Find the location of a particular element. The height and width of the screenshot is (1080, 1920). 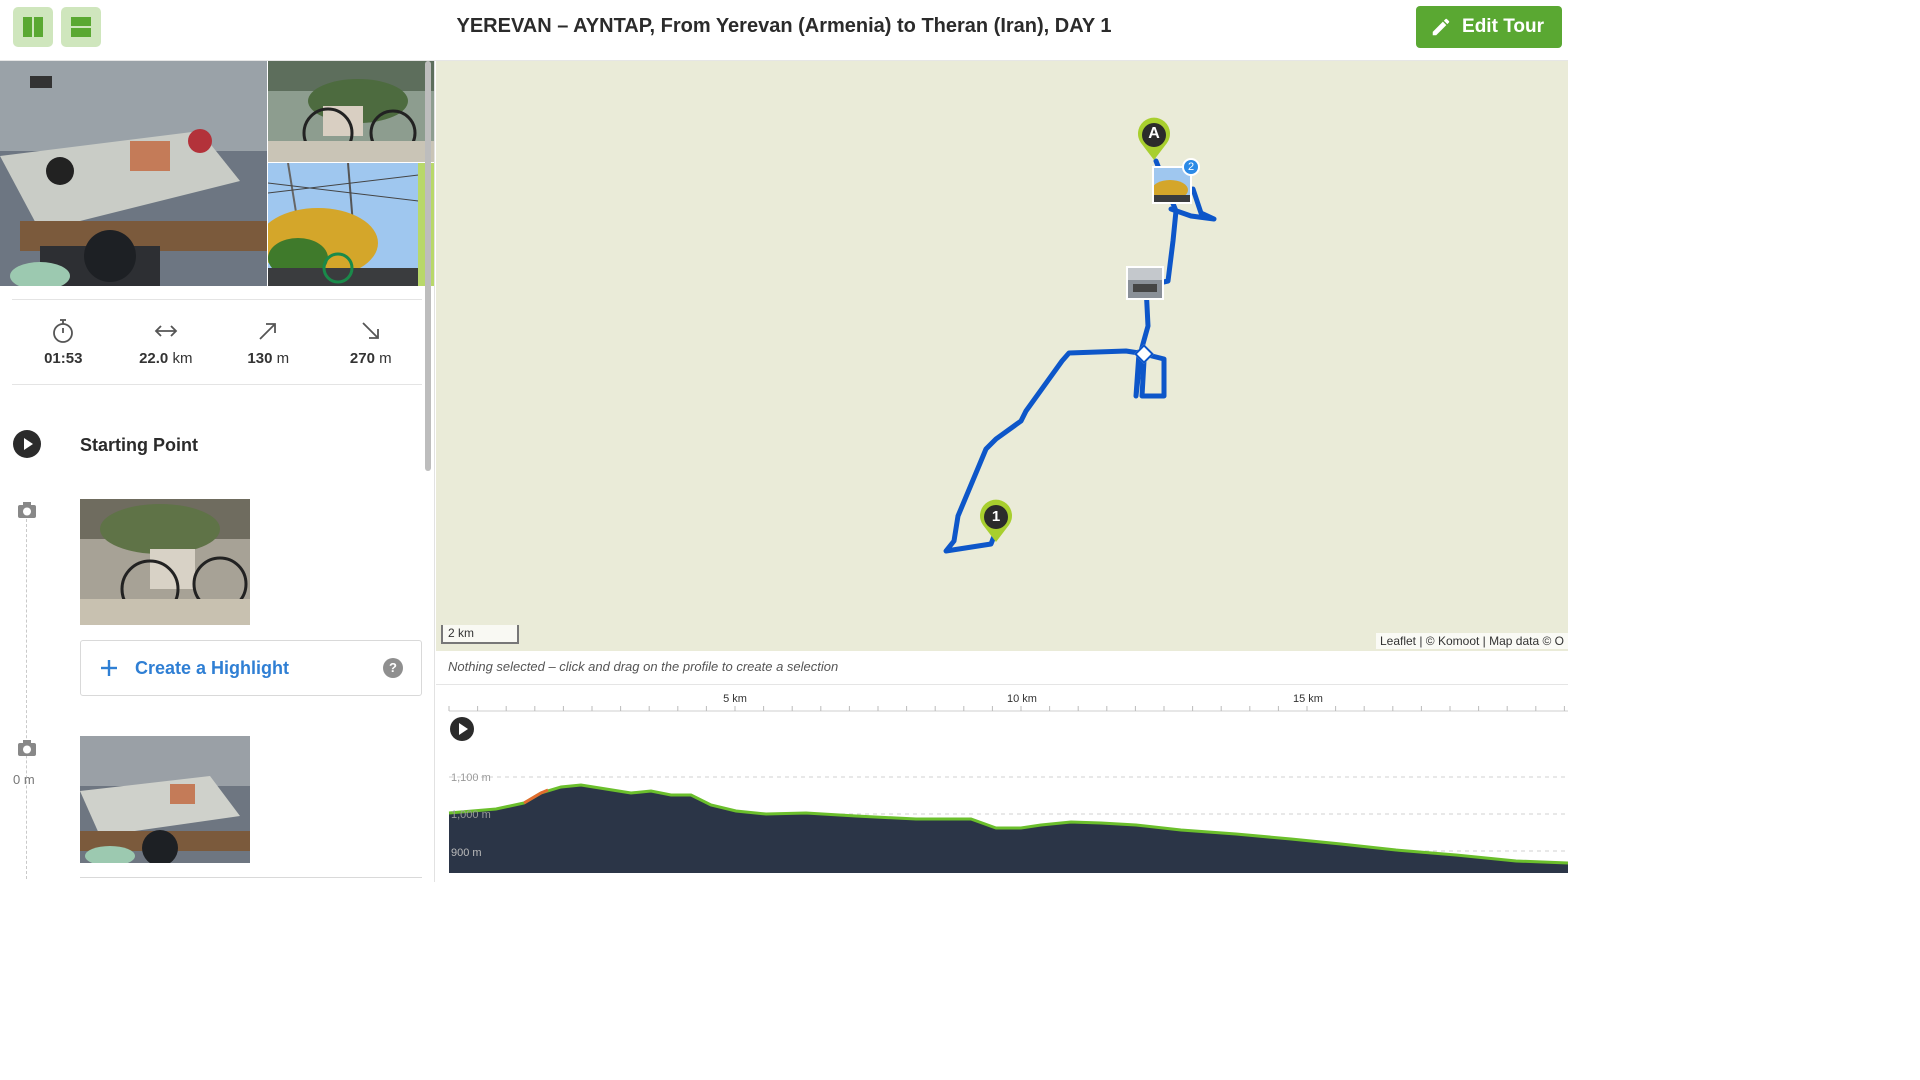

gallery-photo-street is located at coordinates (351, 224).